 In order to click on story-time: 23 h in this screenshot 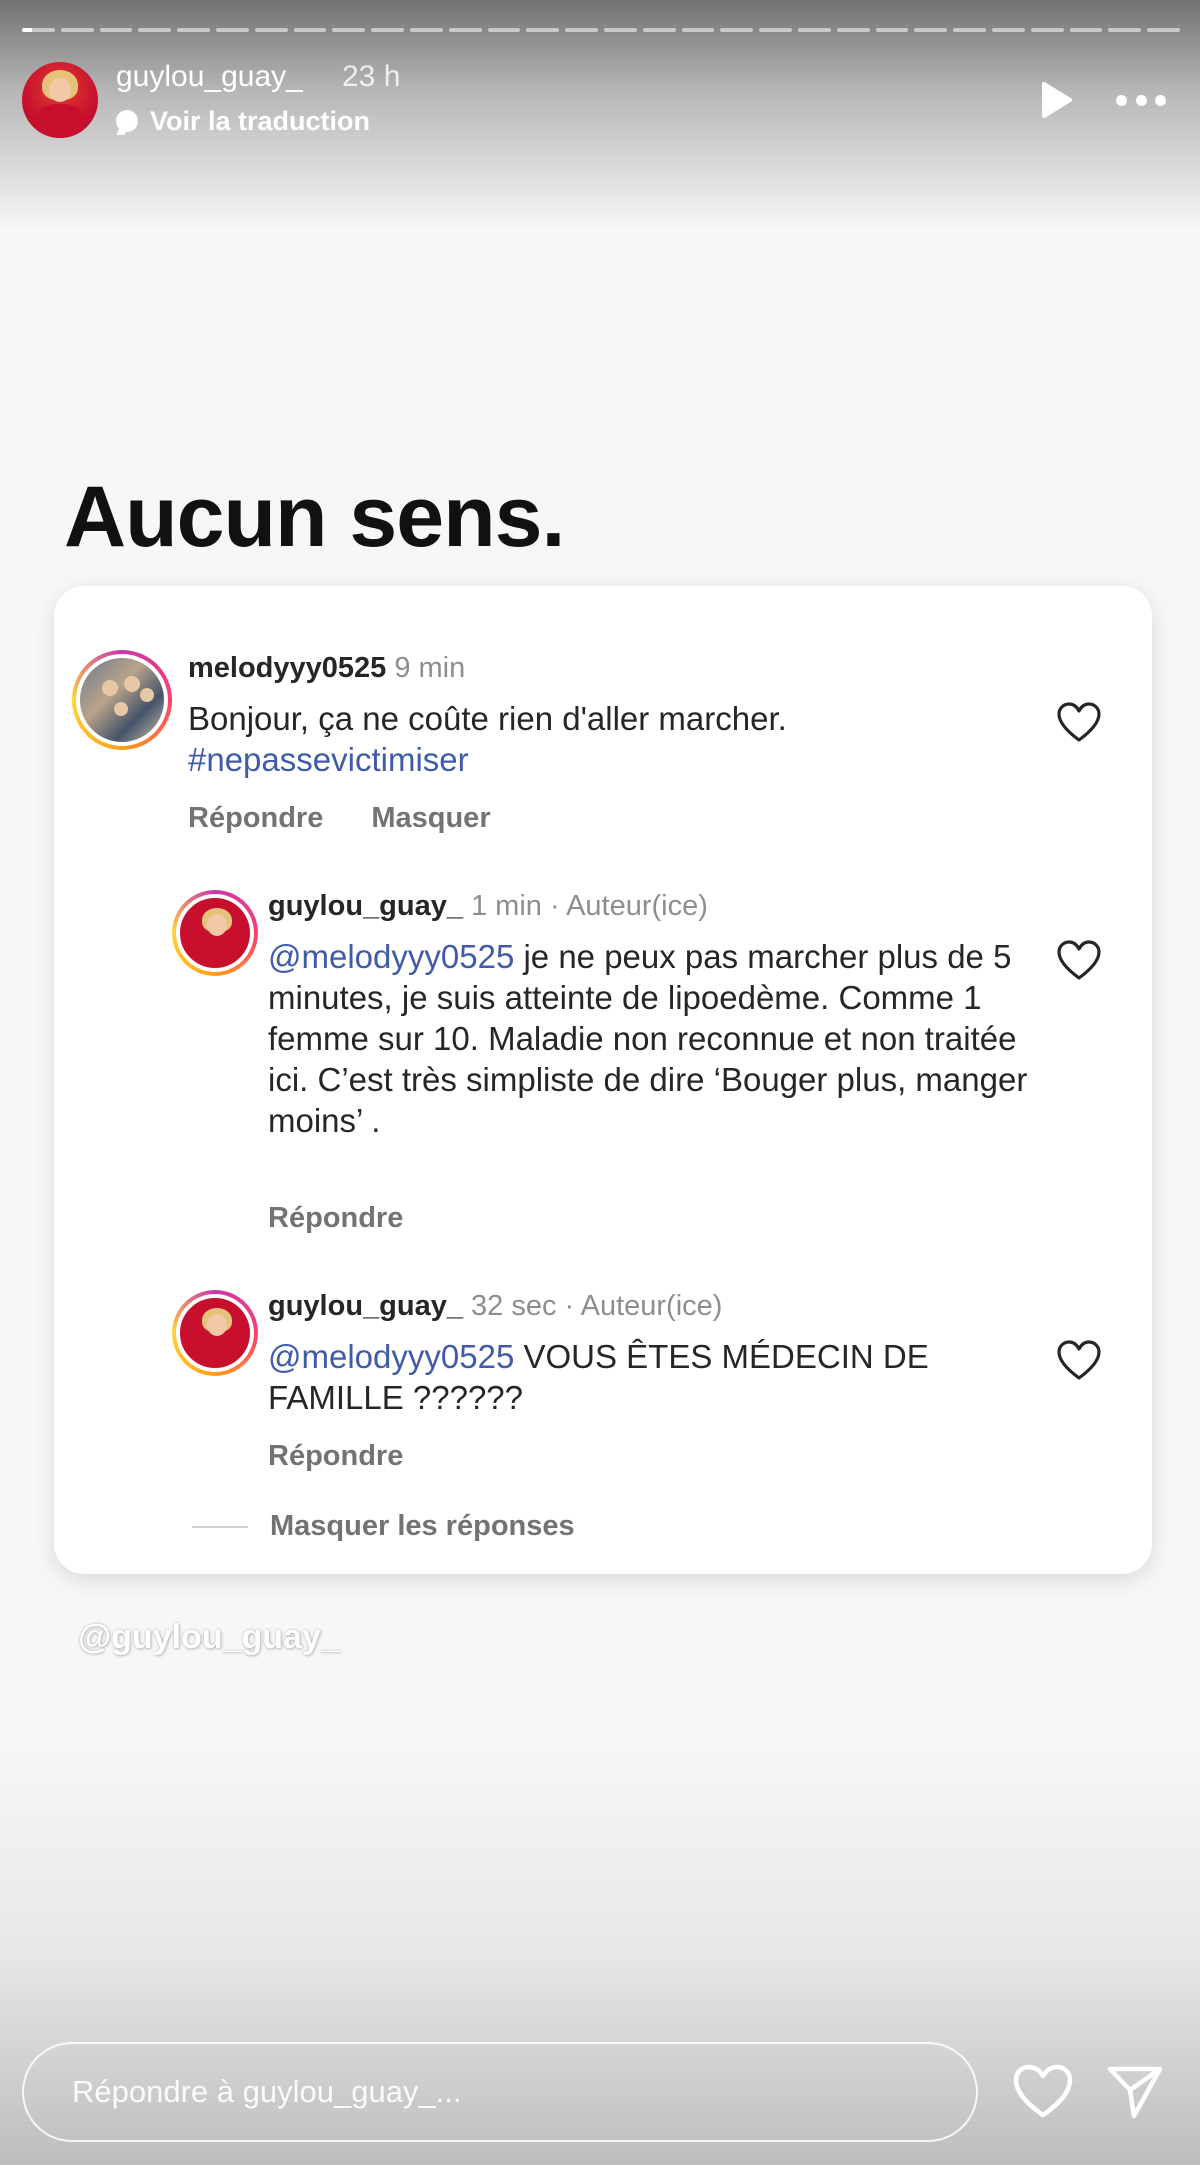, I will do `click(371, 76)`.